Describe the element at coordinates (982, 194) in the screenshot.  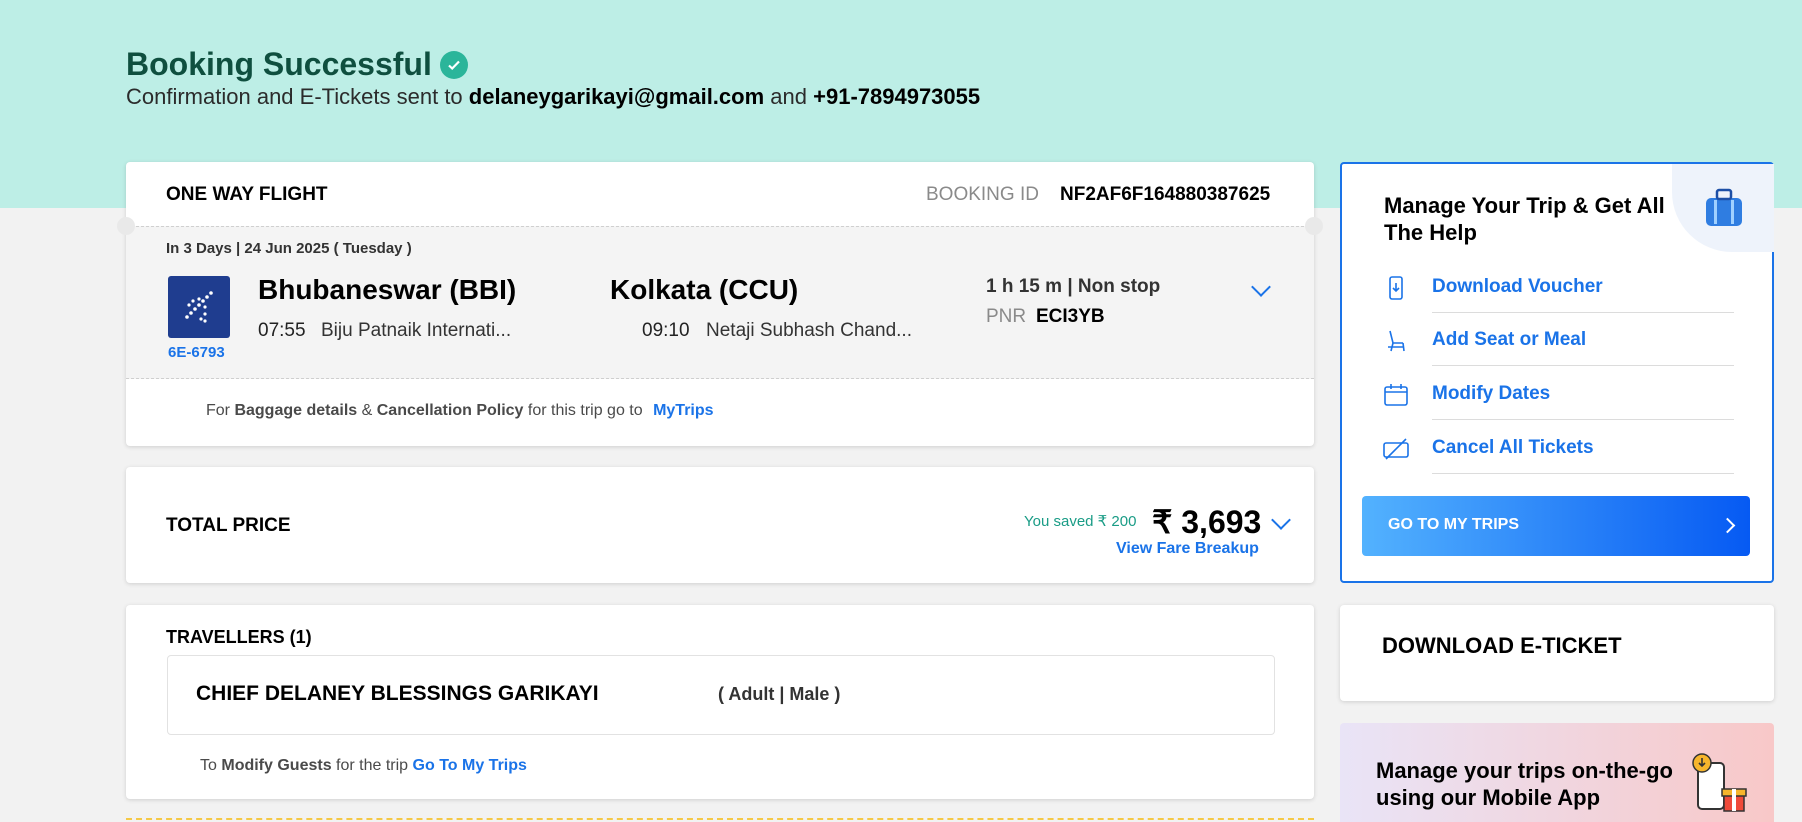
I see `booking-id-label: BOOKING ID` at that location.